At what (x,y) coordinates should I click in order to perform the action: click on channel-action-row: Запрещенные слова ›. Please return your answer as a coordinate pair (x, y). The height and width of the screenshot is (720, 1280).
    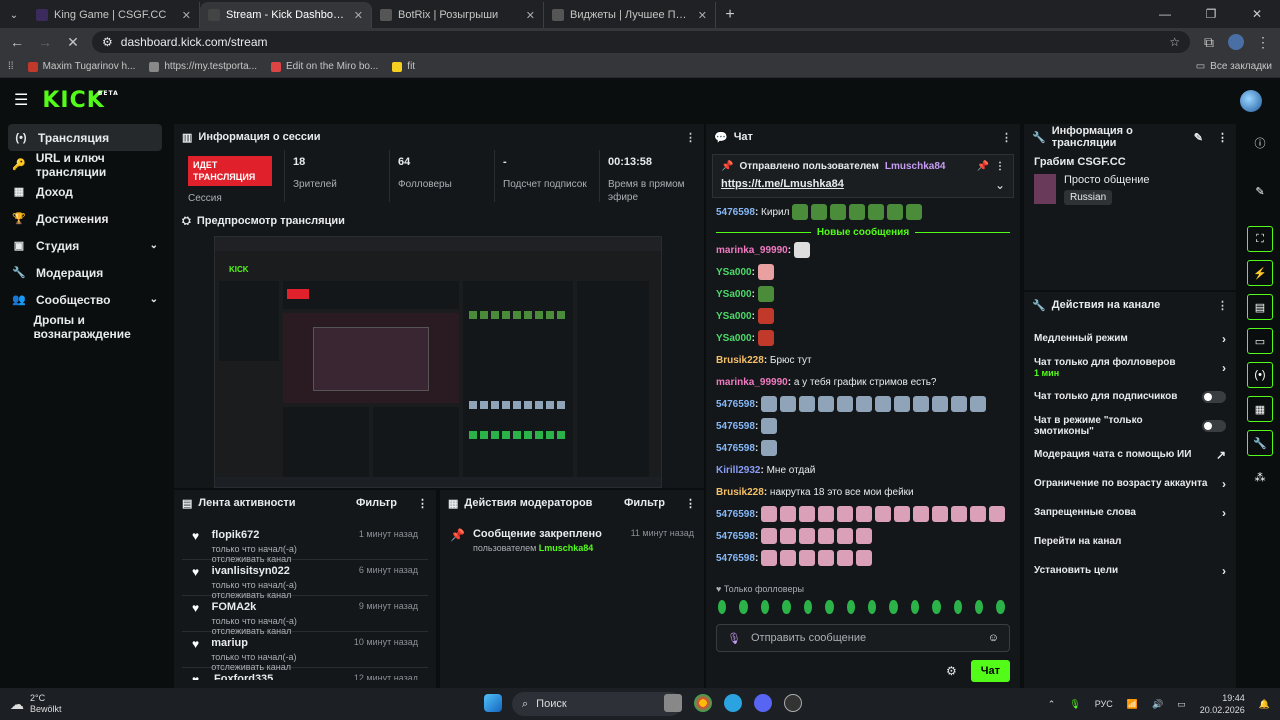
    Looking at the image, I should click on (1130, 512).